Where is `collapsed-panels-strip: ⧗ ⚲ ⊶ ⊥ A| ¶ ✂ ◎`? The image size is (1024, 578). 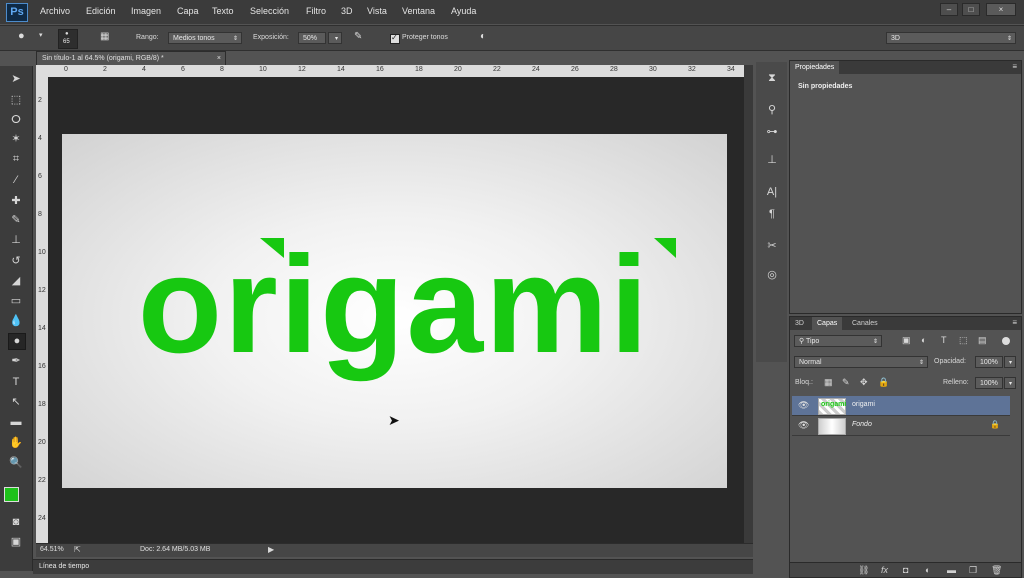 collapsed-panels-strip: ⧗ ⚲ ⊶ ⊥ A| ¶ ✂ ◎ is located at coordinates (771, 212).